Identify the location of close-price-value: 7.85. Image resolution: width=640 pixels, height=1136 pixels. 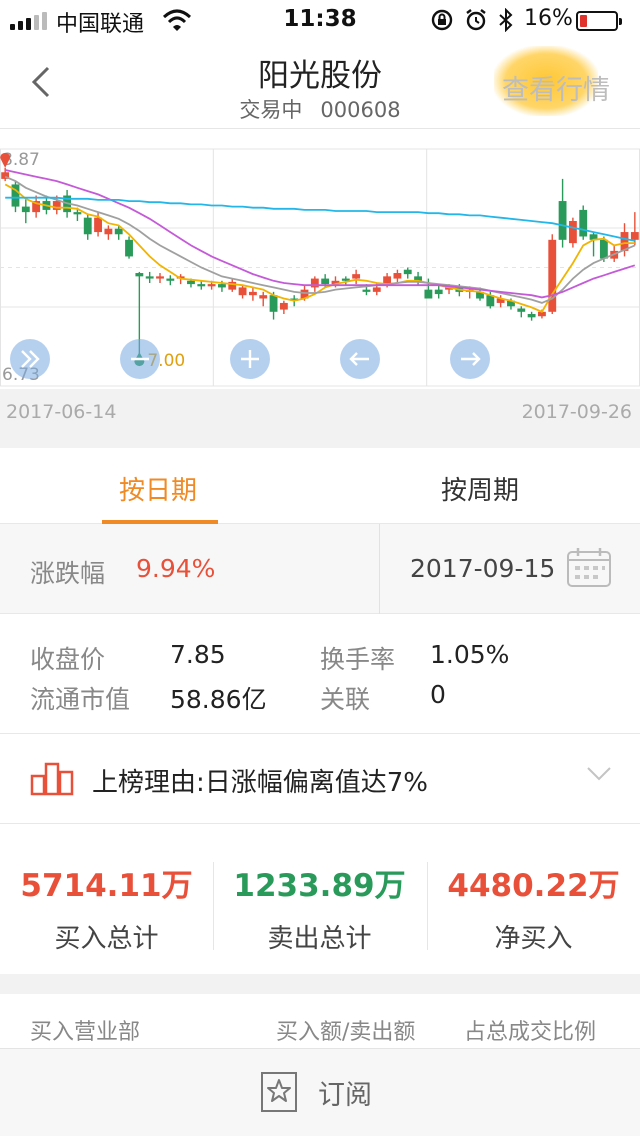
(198, 654).